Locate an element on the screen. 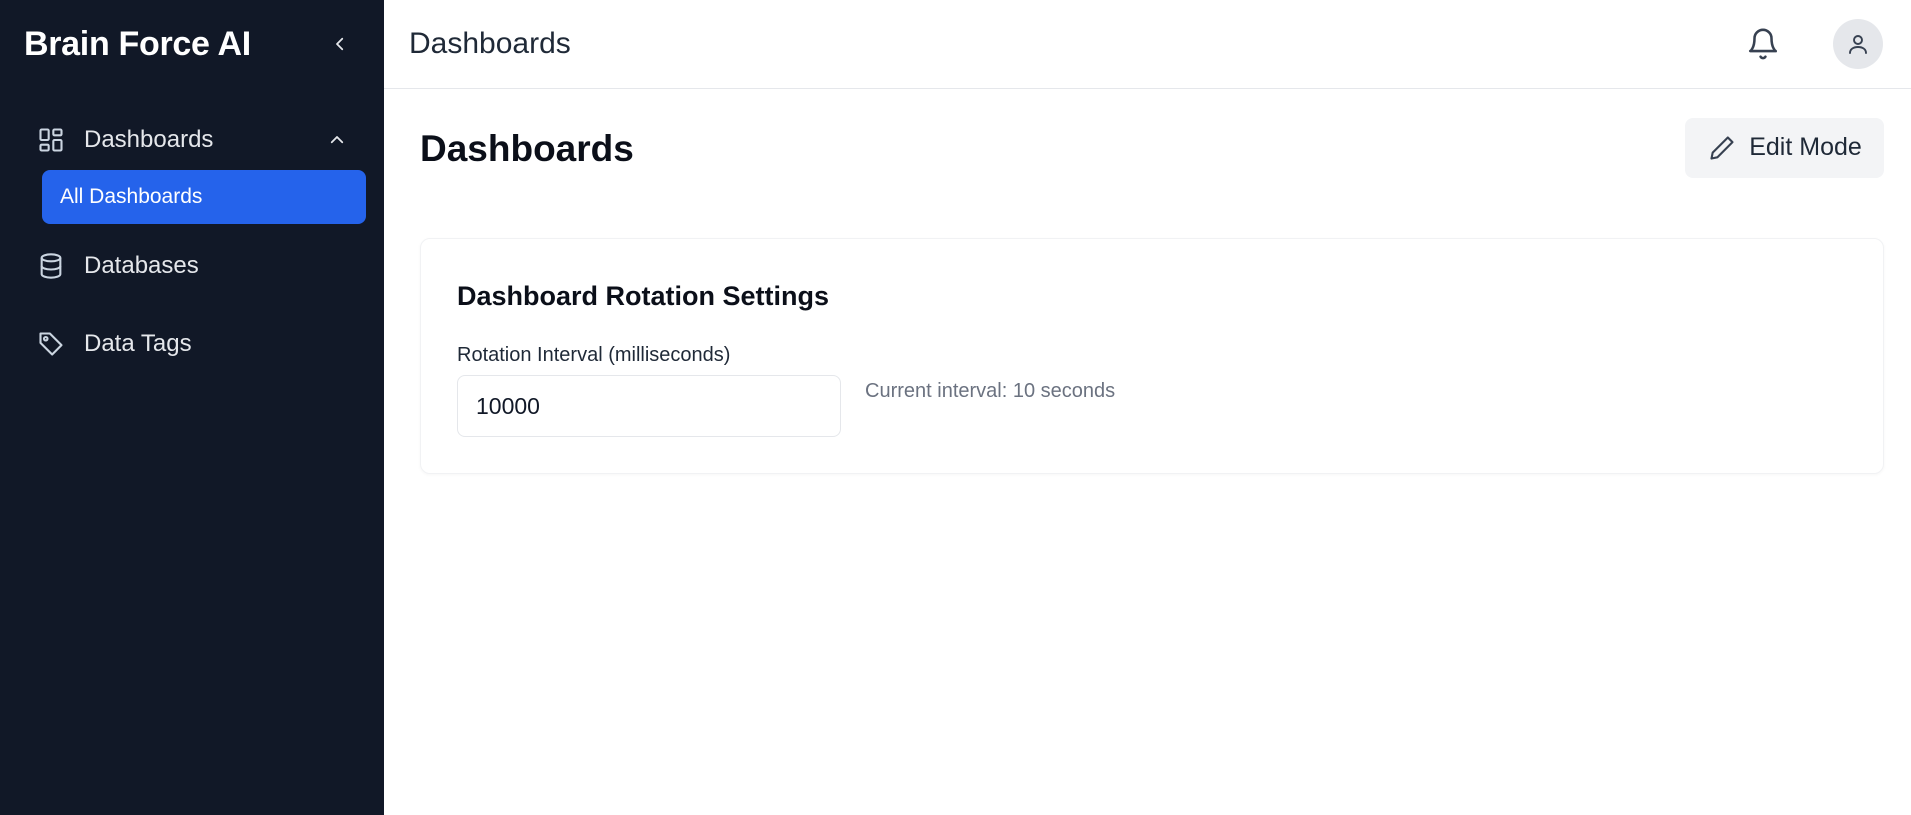 The height and width of the screenshot is (815, 1911). user-icon is located at coordinates (1858, 44).